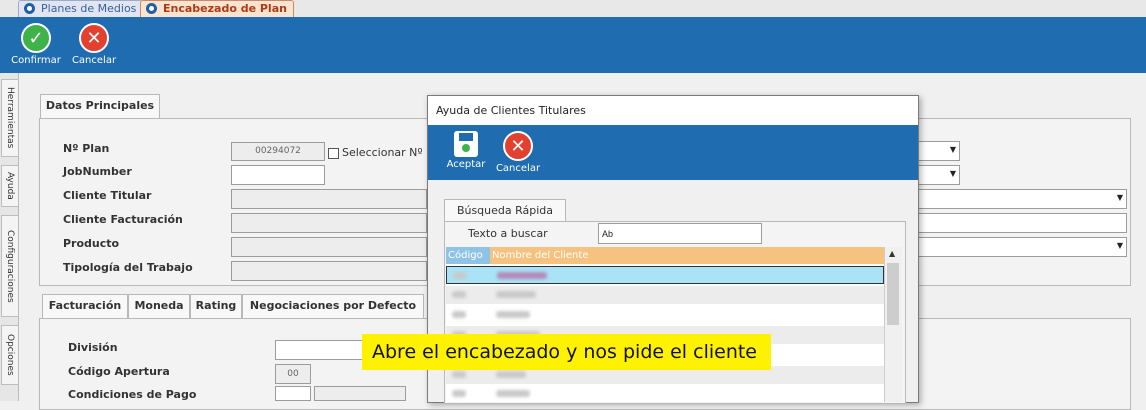 Image resolution: width=1146 pixels, height=410 pixels. I want to click on accept-button: Aceptar, so click(466, 150).